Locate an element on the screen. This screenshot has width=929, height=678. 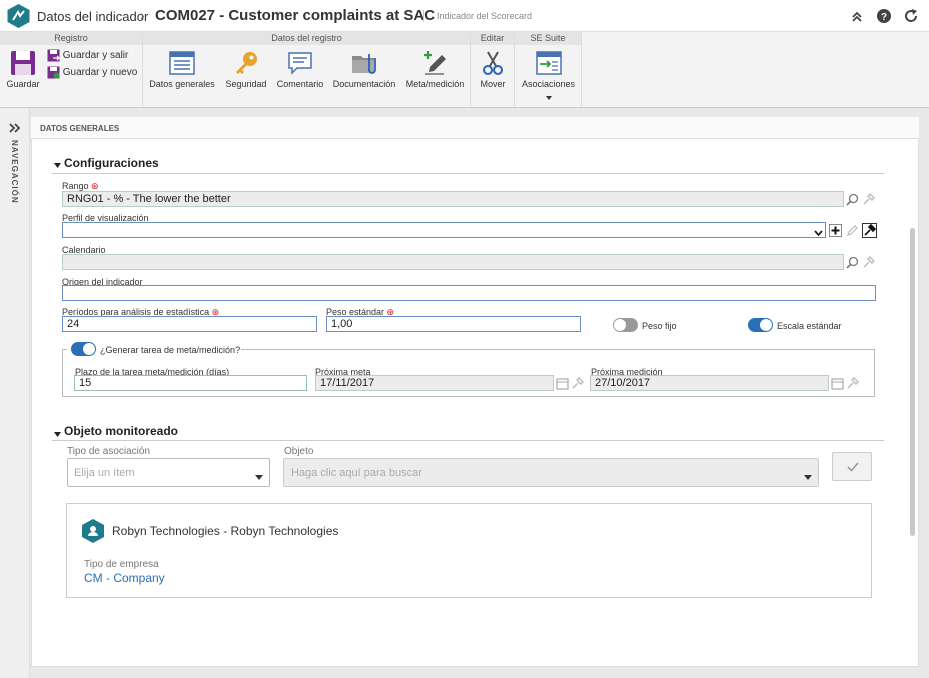
floppy-disk-icon is located at coordinates (23, 63).